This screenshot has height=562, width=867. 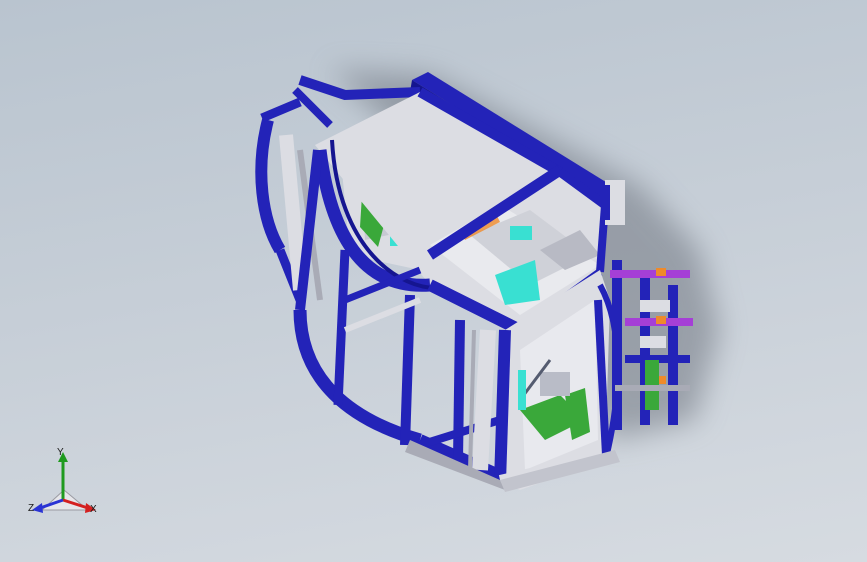 What do you see at coordinates (65, 486) in the screenshot?
I see `view-orientation-triad: Y Z X` at bounding box center [65, 486].